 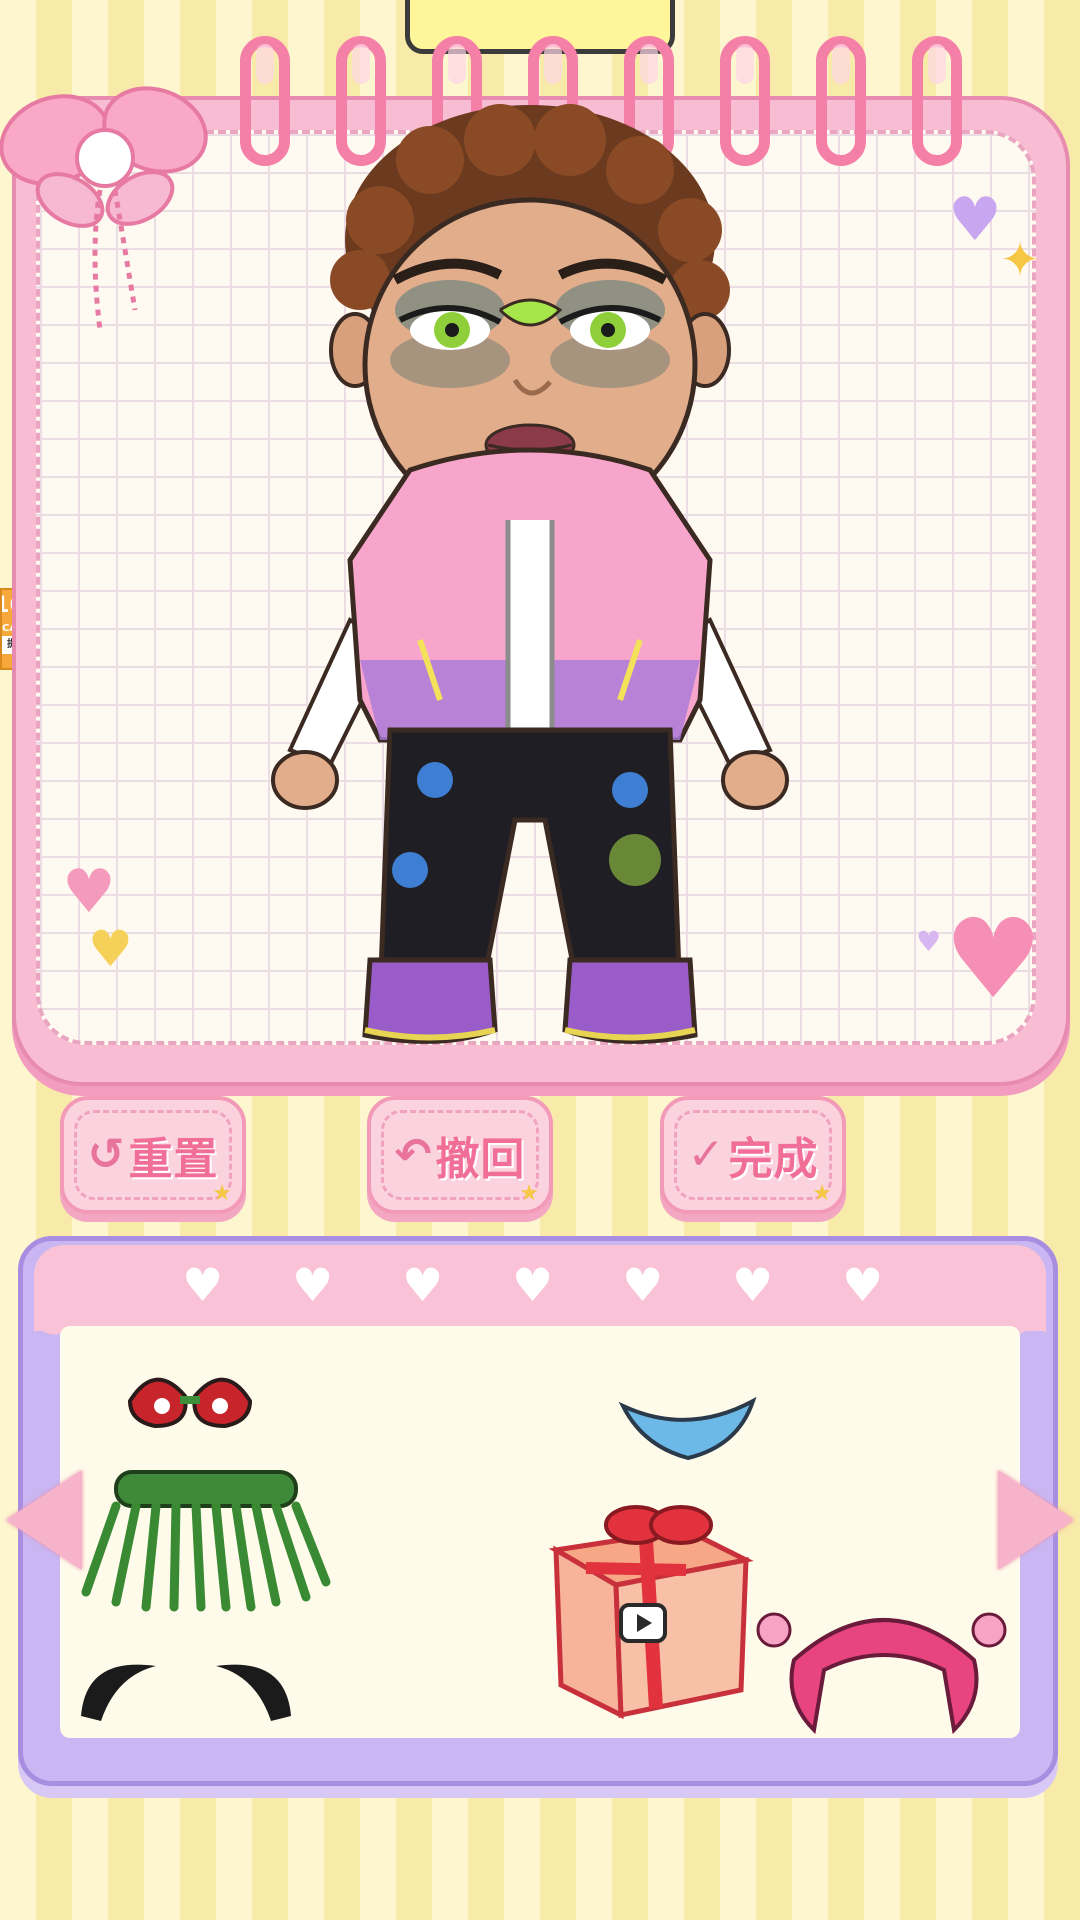 What do you see at coordinates (106, 1154) in the screenshot?
I see `reset-icon: ↺` at bounding box center [106, 1154].